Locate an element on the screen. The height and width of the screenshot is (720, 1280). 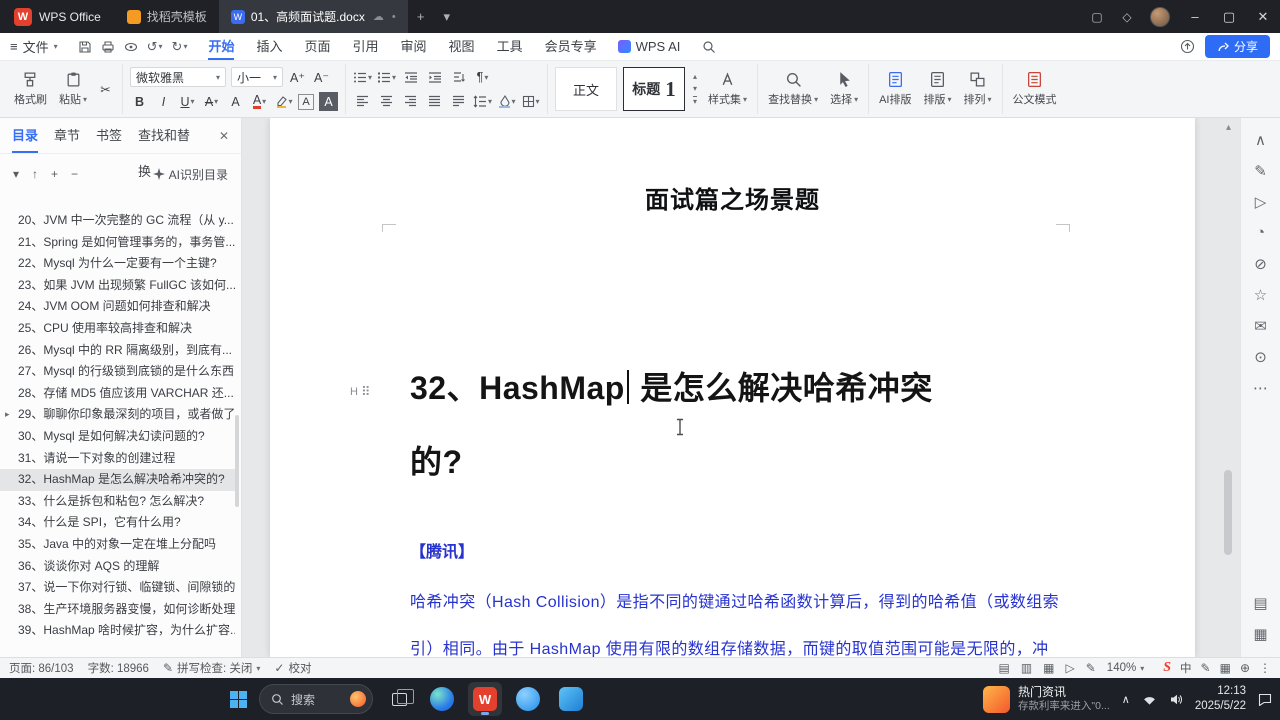
preview-icon is located at coordinates (131, 47).